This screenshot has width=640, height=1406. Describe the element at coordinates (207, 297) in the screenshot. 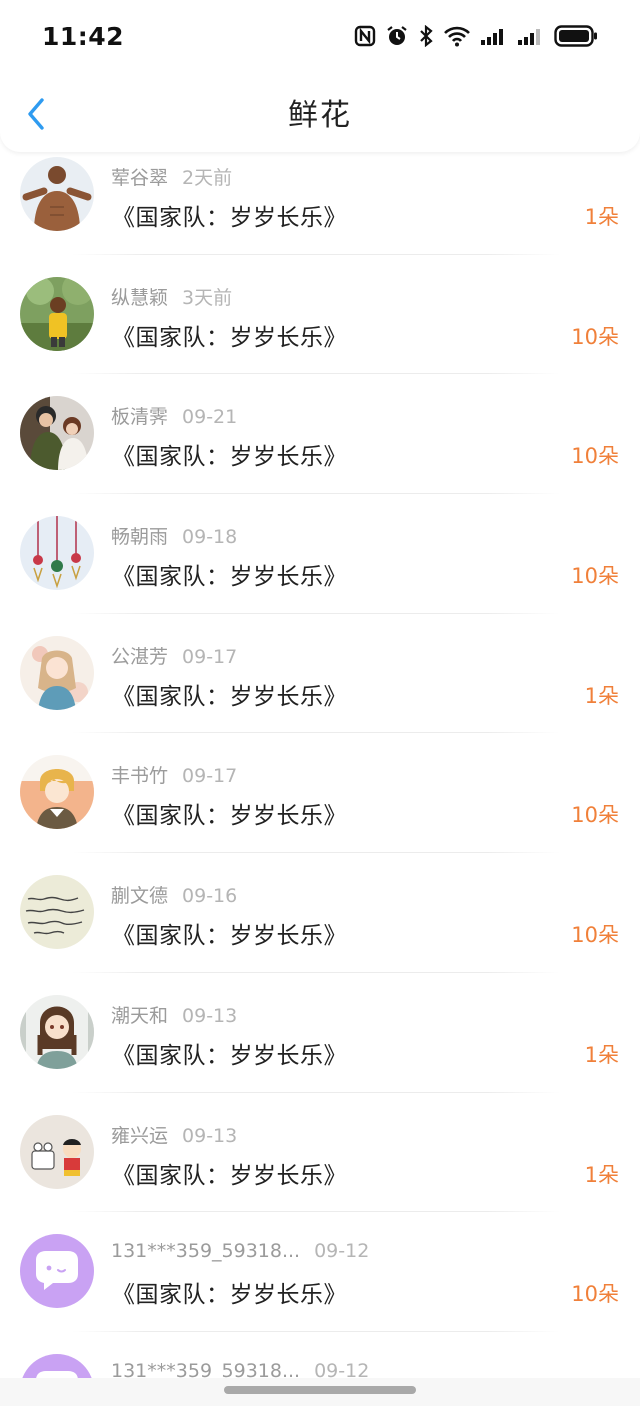

I see `item-date: 3天前` at that location.